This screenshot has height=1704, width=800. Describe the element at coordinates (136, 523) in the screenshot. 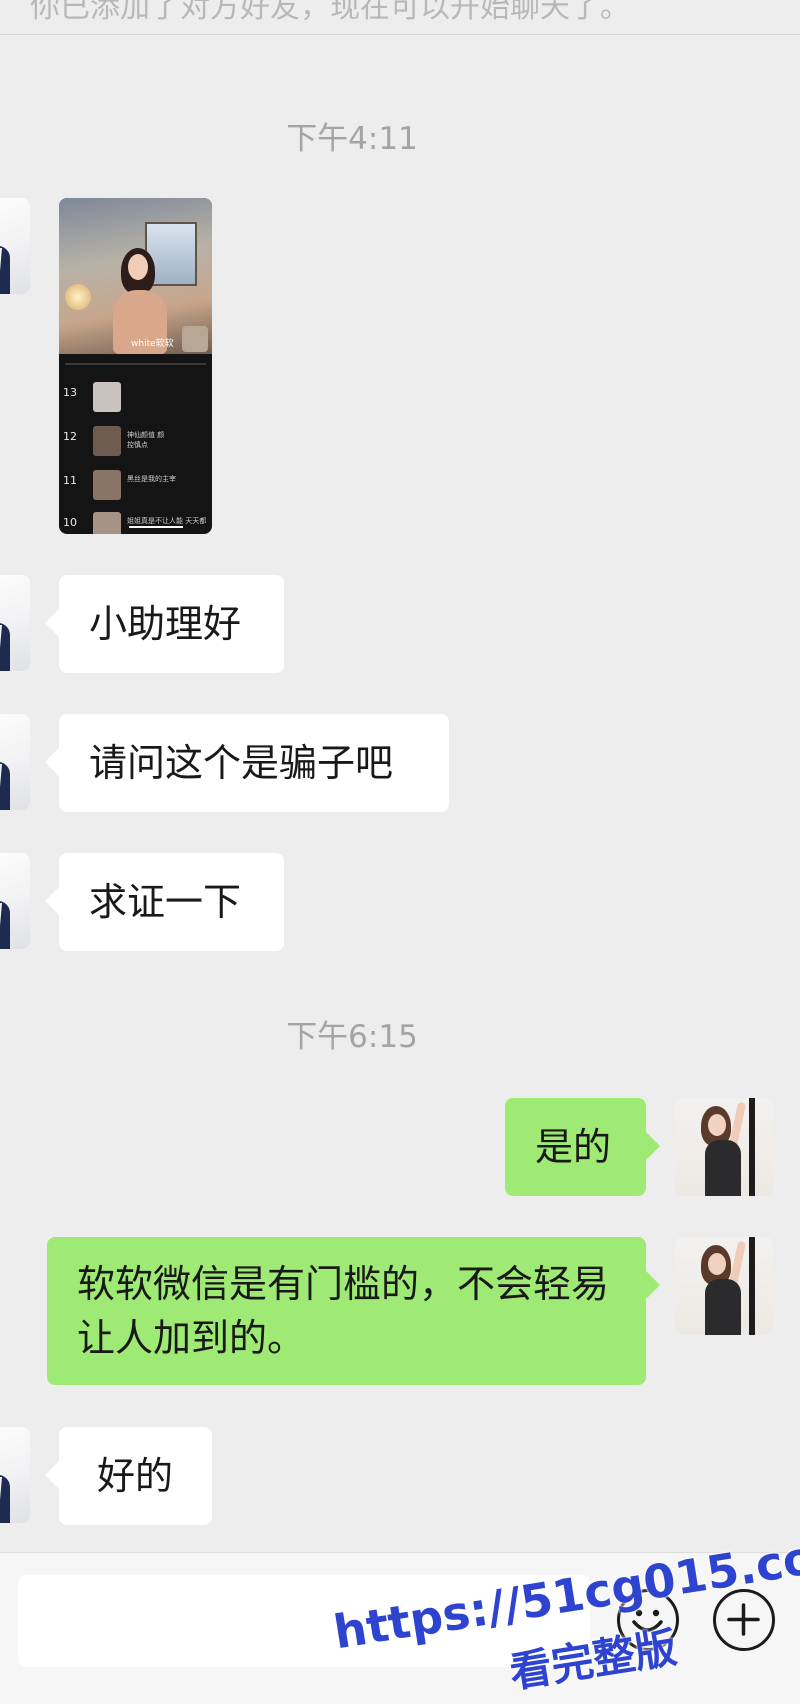

I see `screenshot-row: 10 姐姐真是不让人能 天天都` at that location.